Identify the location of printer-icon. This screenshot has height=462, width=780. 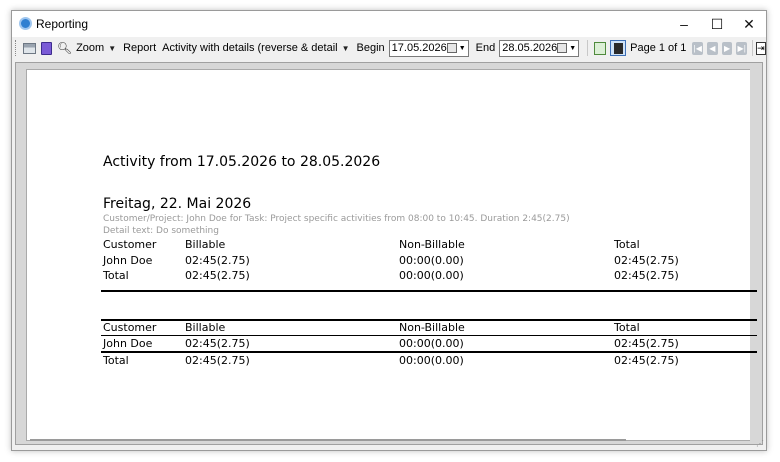
(29, 48).